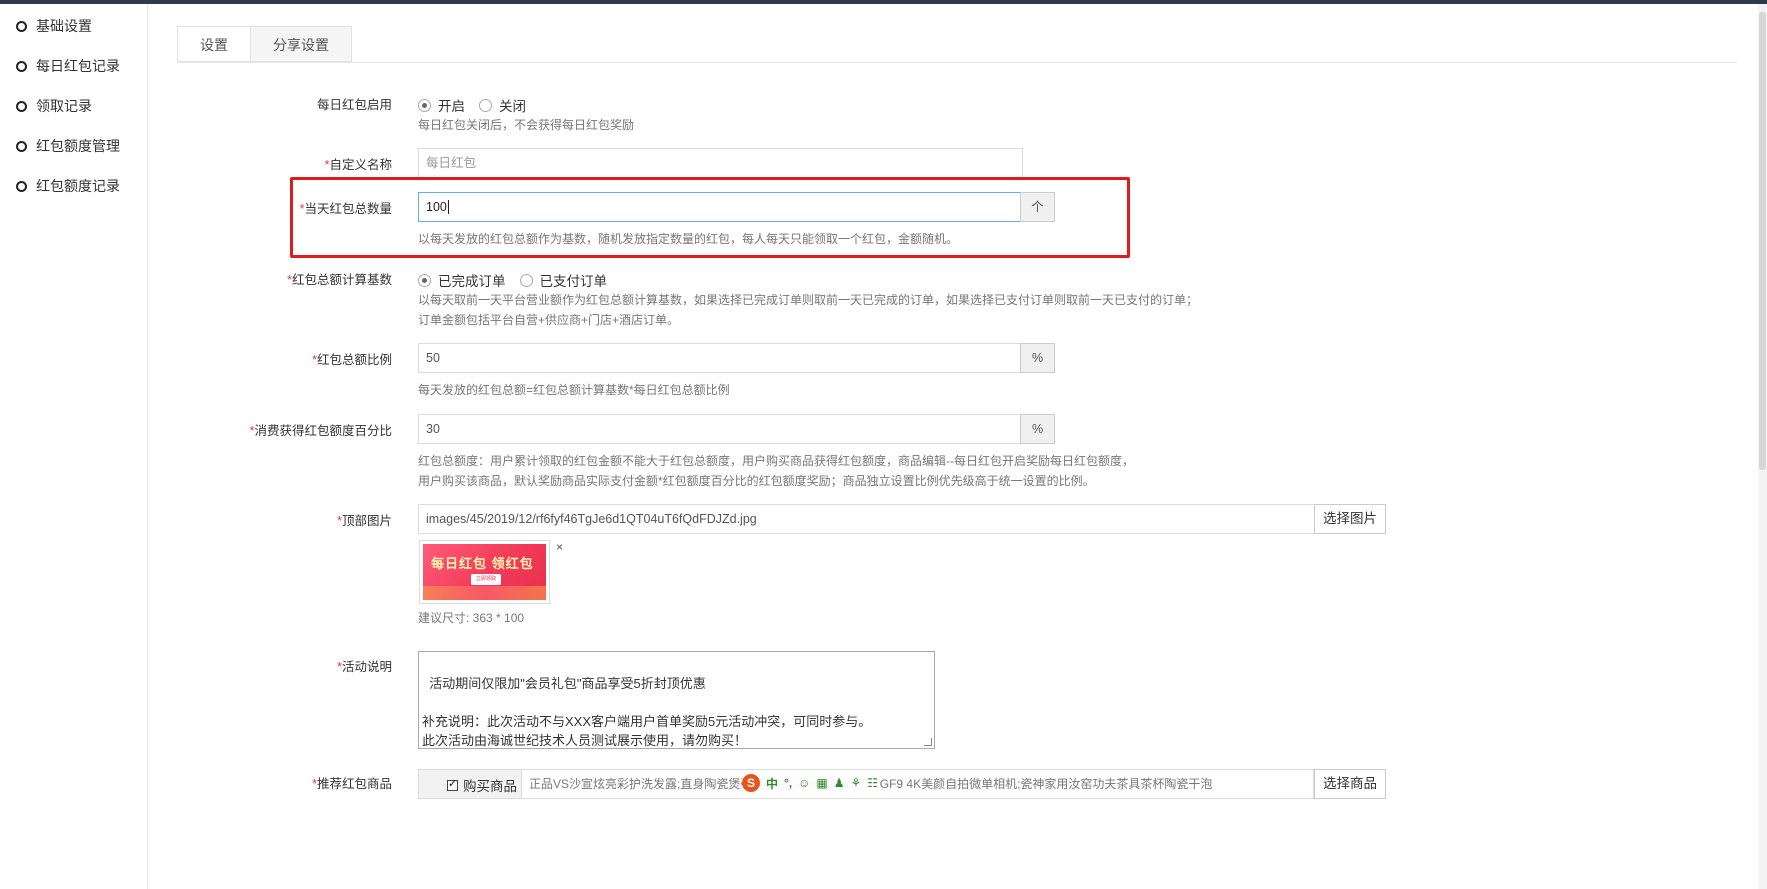 The height and width of the screenshot is (889, 1767). I want to click on sidebar-item-daily-records: 每日红包记录, so click(68, 66).